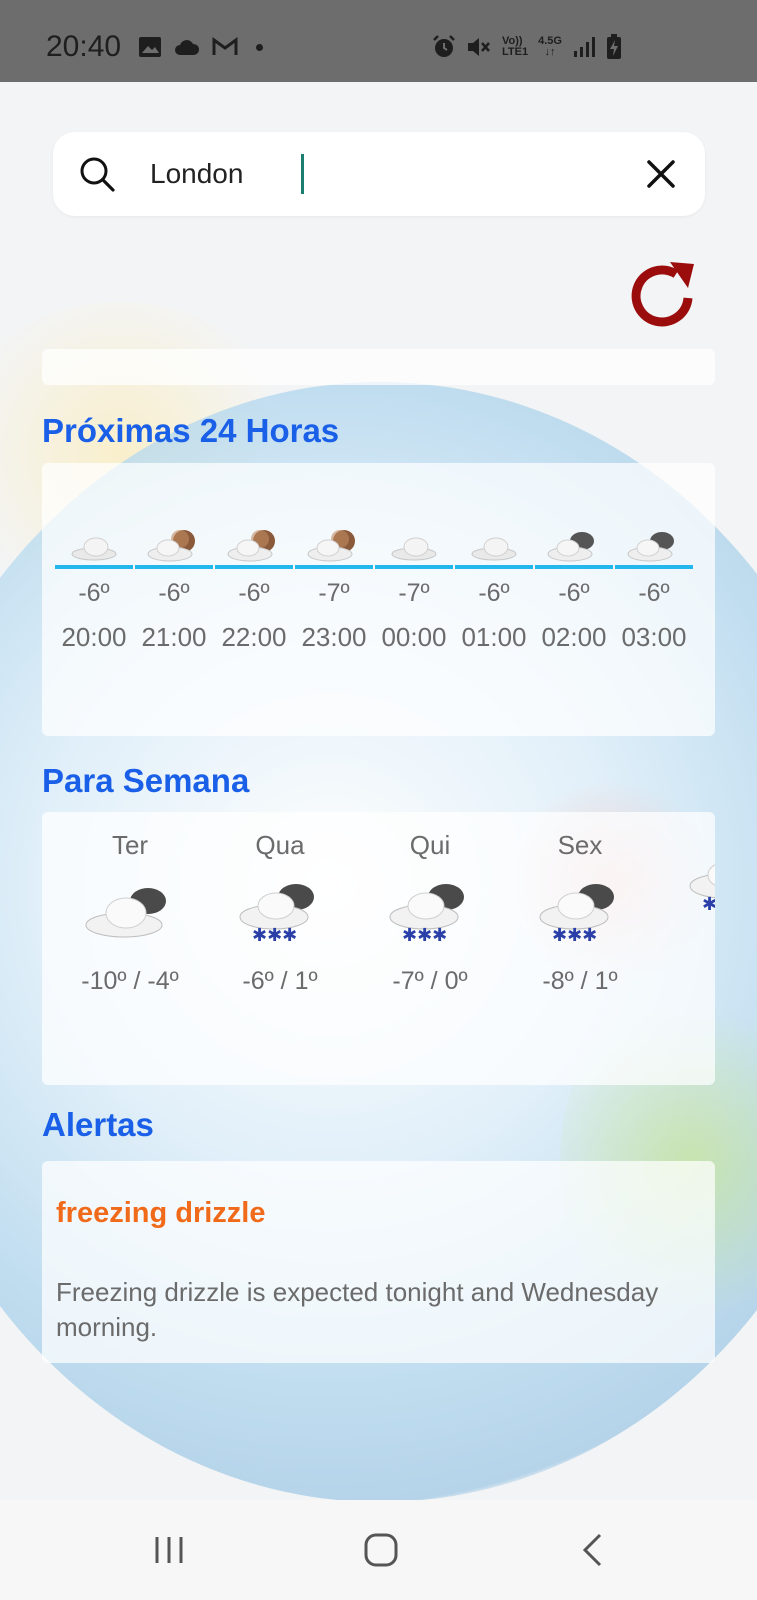 The height and width of the screenshot is (1600, 757). I want to click on day-item: Qui ✱✱✱ -7º / 0º, so click(430, 913).